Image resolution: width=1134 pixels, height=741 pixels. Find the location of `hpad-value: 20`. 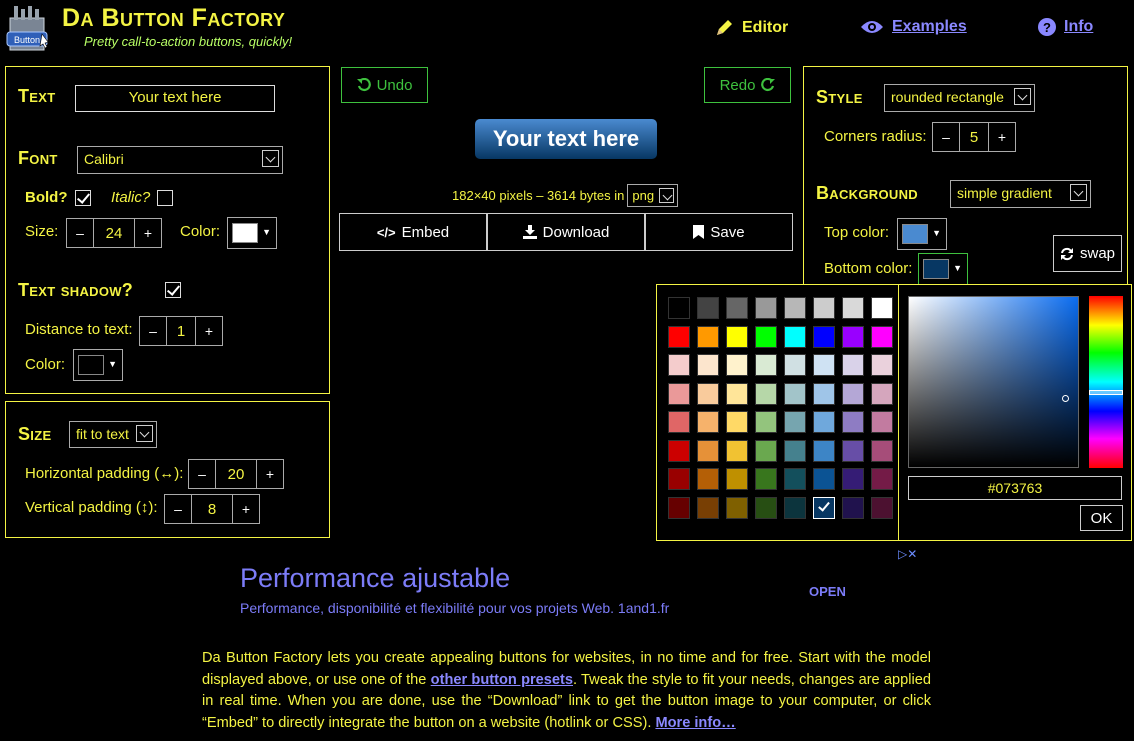

hpad-value: 20 is located at coordinates (236, 474).